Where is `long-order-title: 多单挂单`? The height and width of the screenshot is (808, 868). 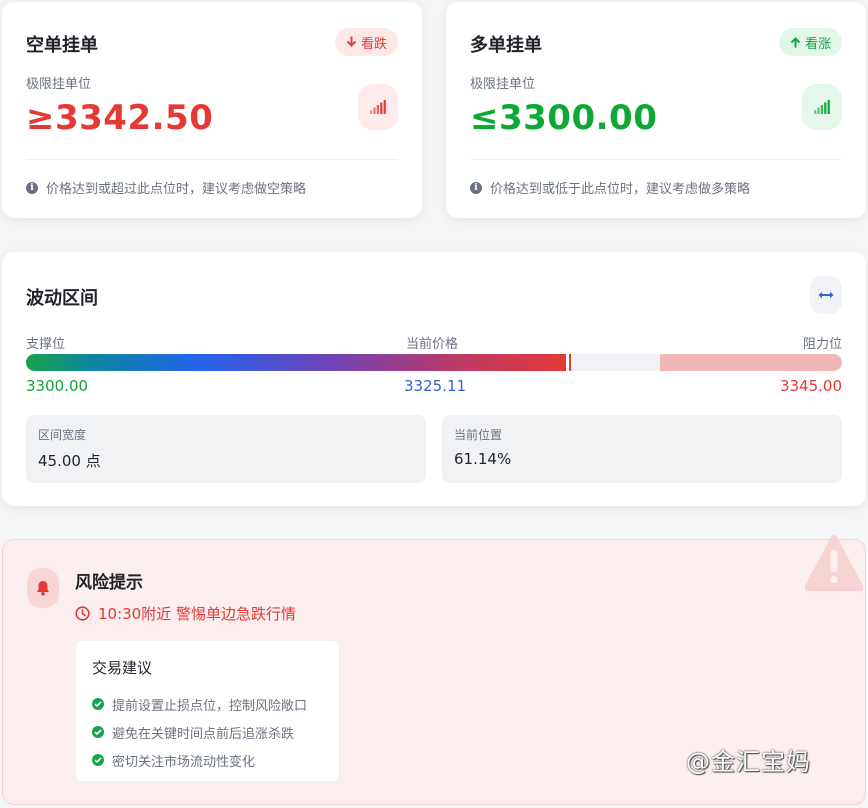
long-order-title: 多单挂单 is located at coordinates (506, 45).